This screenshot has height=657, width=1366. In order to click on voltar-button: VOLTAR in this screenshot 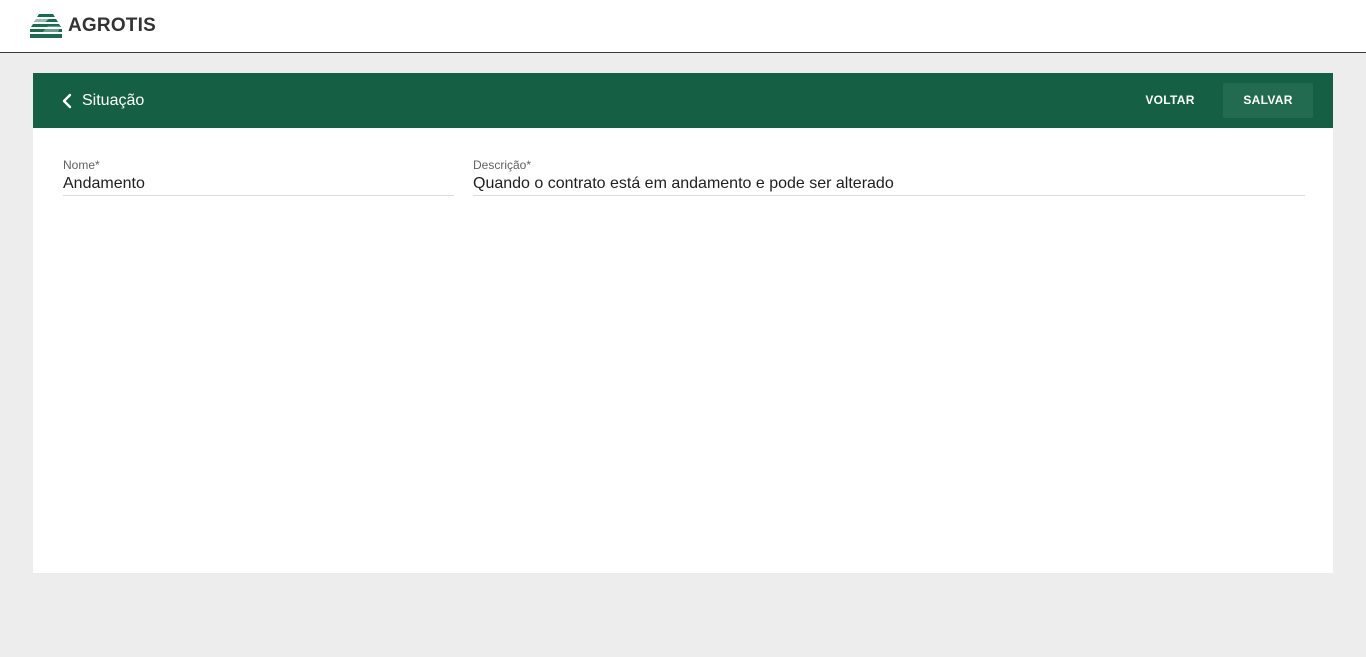, I will do `click(1170, 100)`.